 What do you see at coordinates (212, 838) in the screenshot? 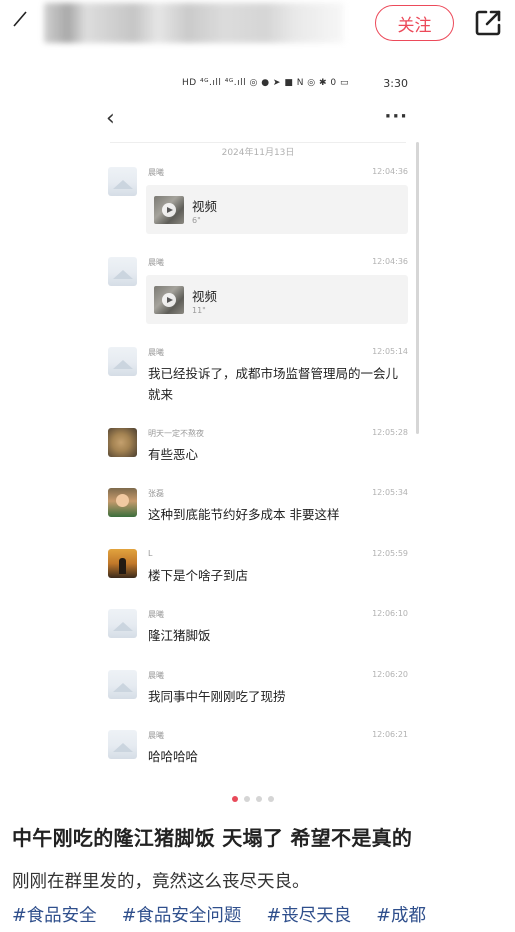
I see `post-title: 中午刚吃的隆江猪脚饭 天塌了 希望不是真的` at bounding box center [212, 838].